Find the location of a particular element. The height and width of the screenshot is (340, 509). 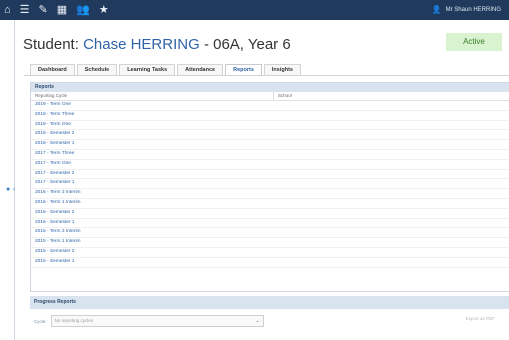

report-row: 2018 - Semester 2 is located at coordinates (270, 135).